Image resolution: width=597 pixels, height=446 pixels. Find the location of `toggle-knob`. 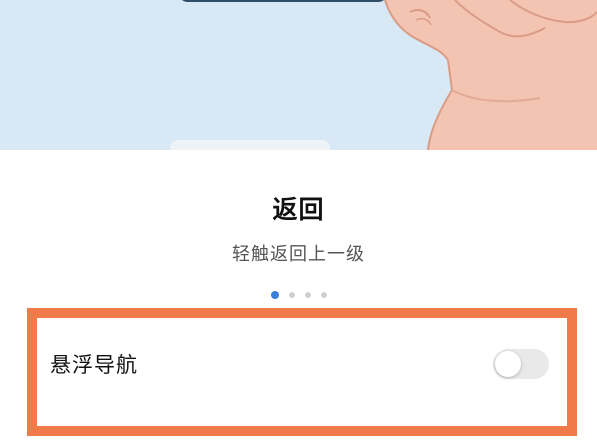

toggle-knob is located at coordinates (508, 364).